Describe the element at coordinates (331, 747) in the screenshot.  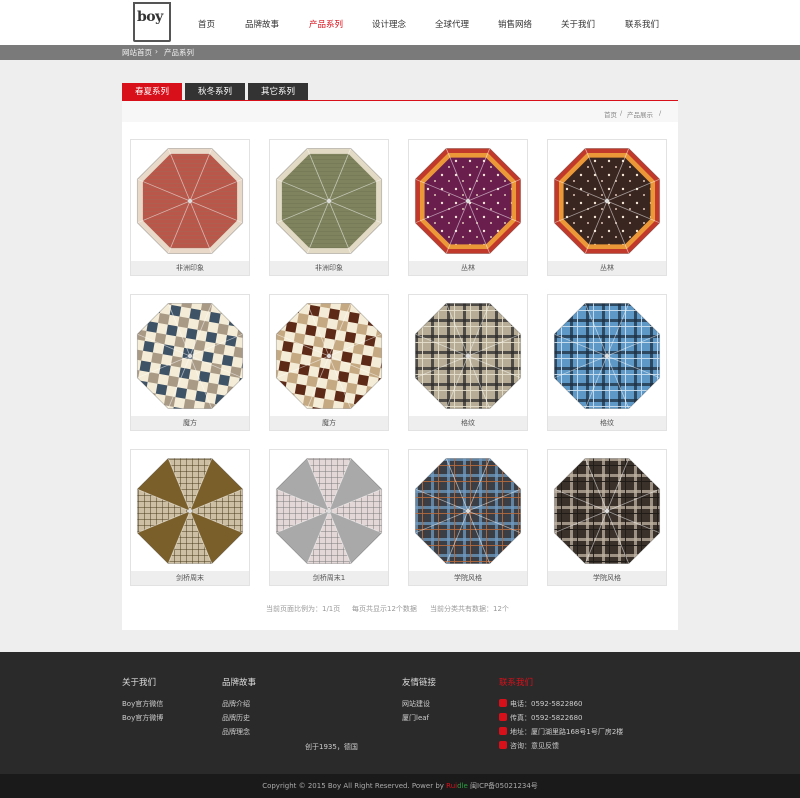
I see `footer-founded: 创于1935，德国` at that location.